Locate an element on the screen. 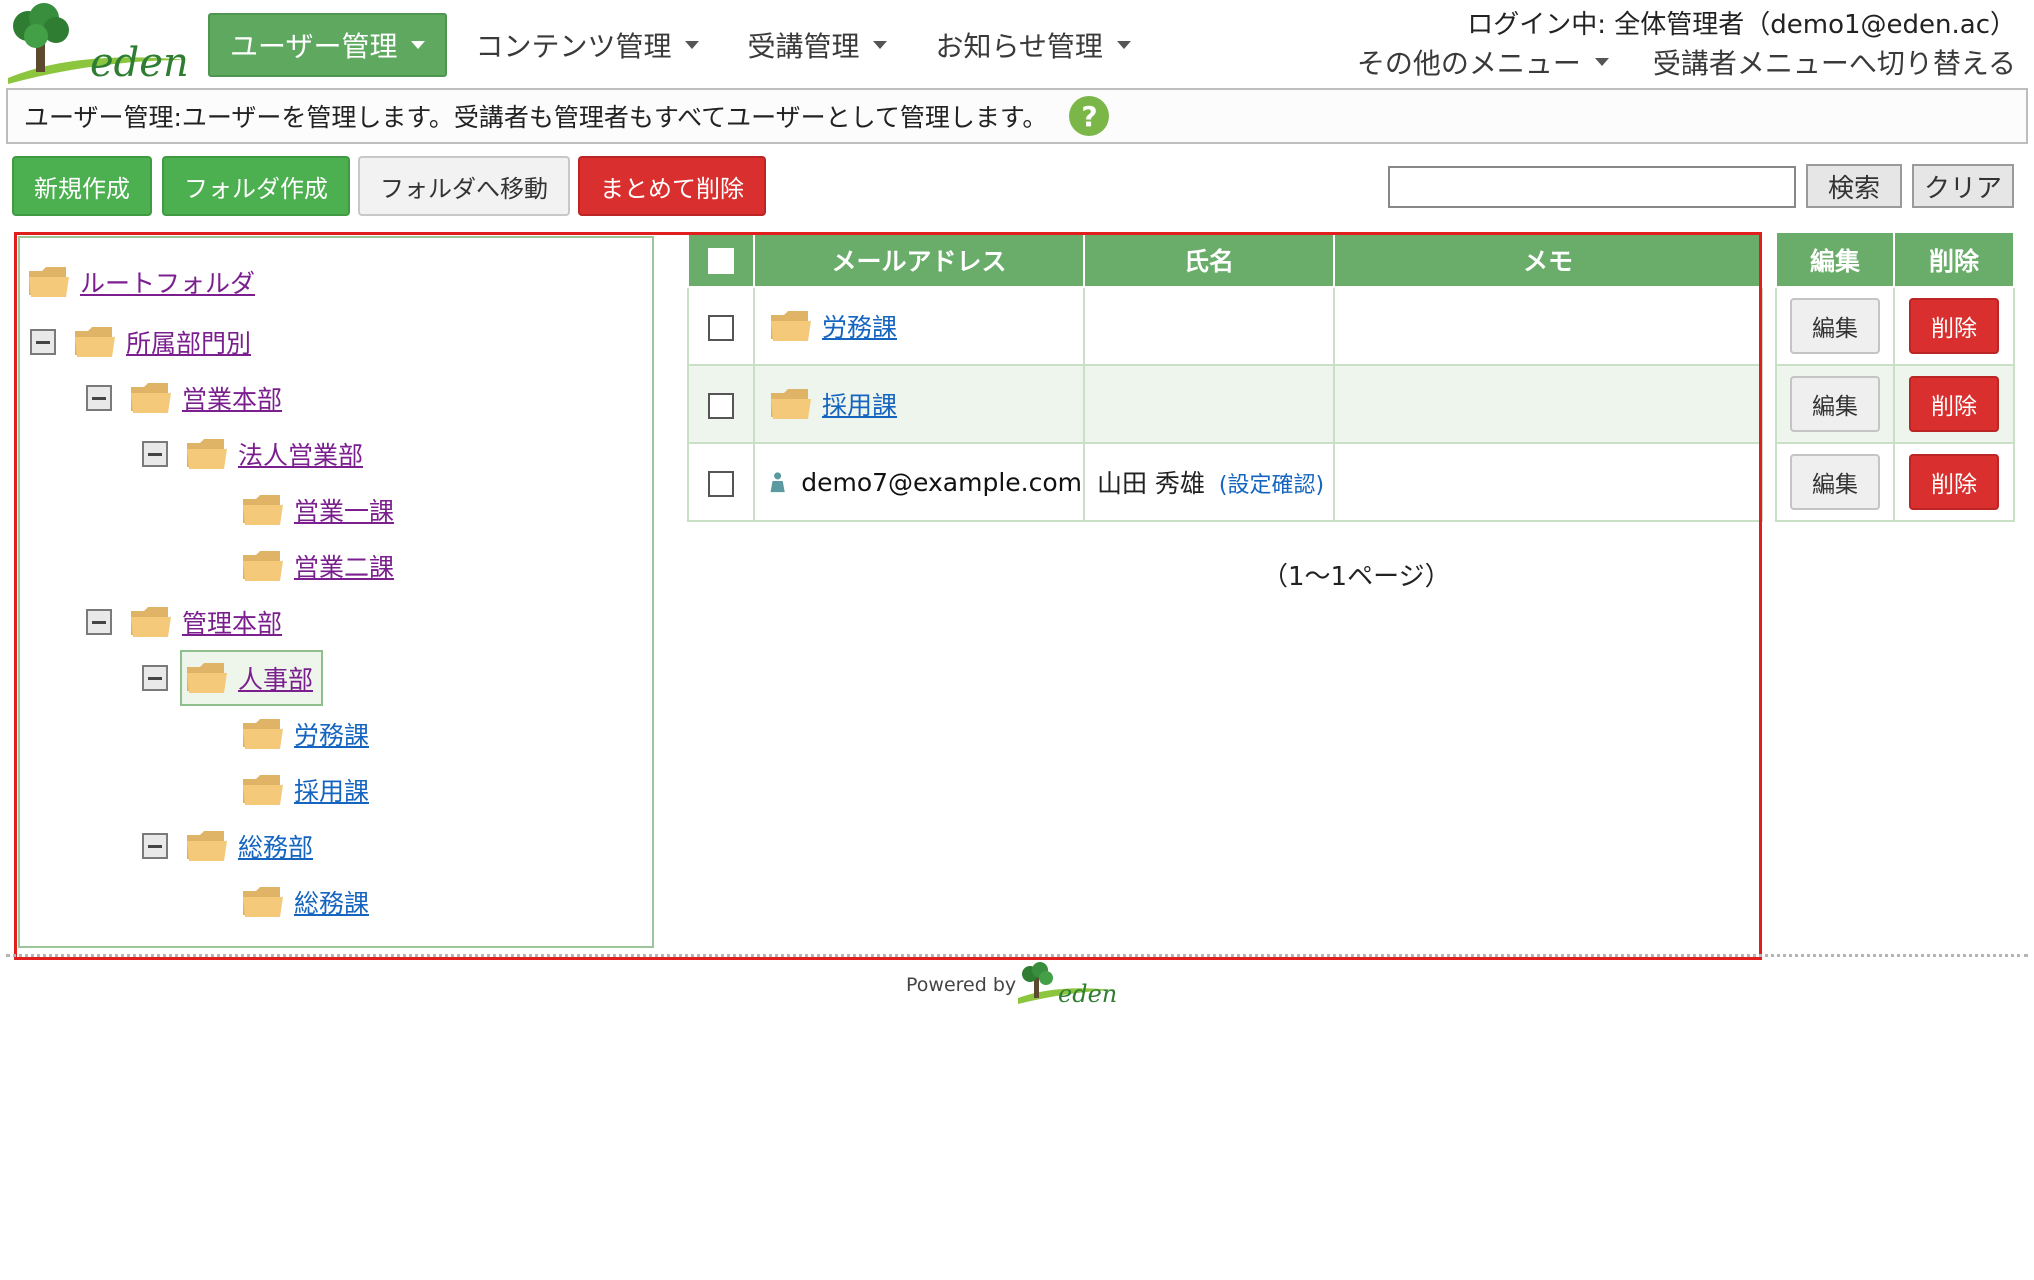 The image size is (2034, 1280). move-to-folder-button: フォルダへ移動 is located at coordinates (464, 186).